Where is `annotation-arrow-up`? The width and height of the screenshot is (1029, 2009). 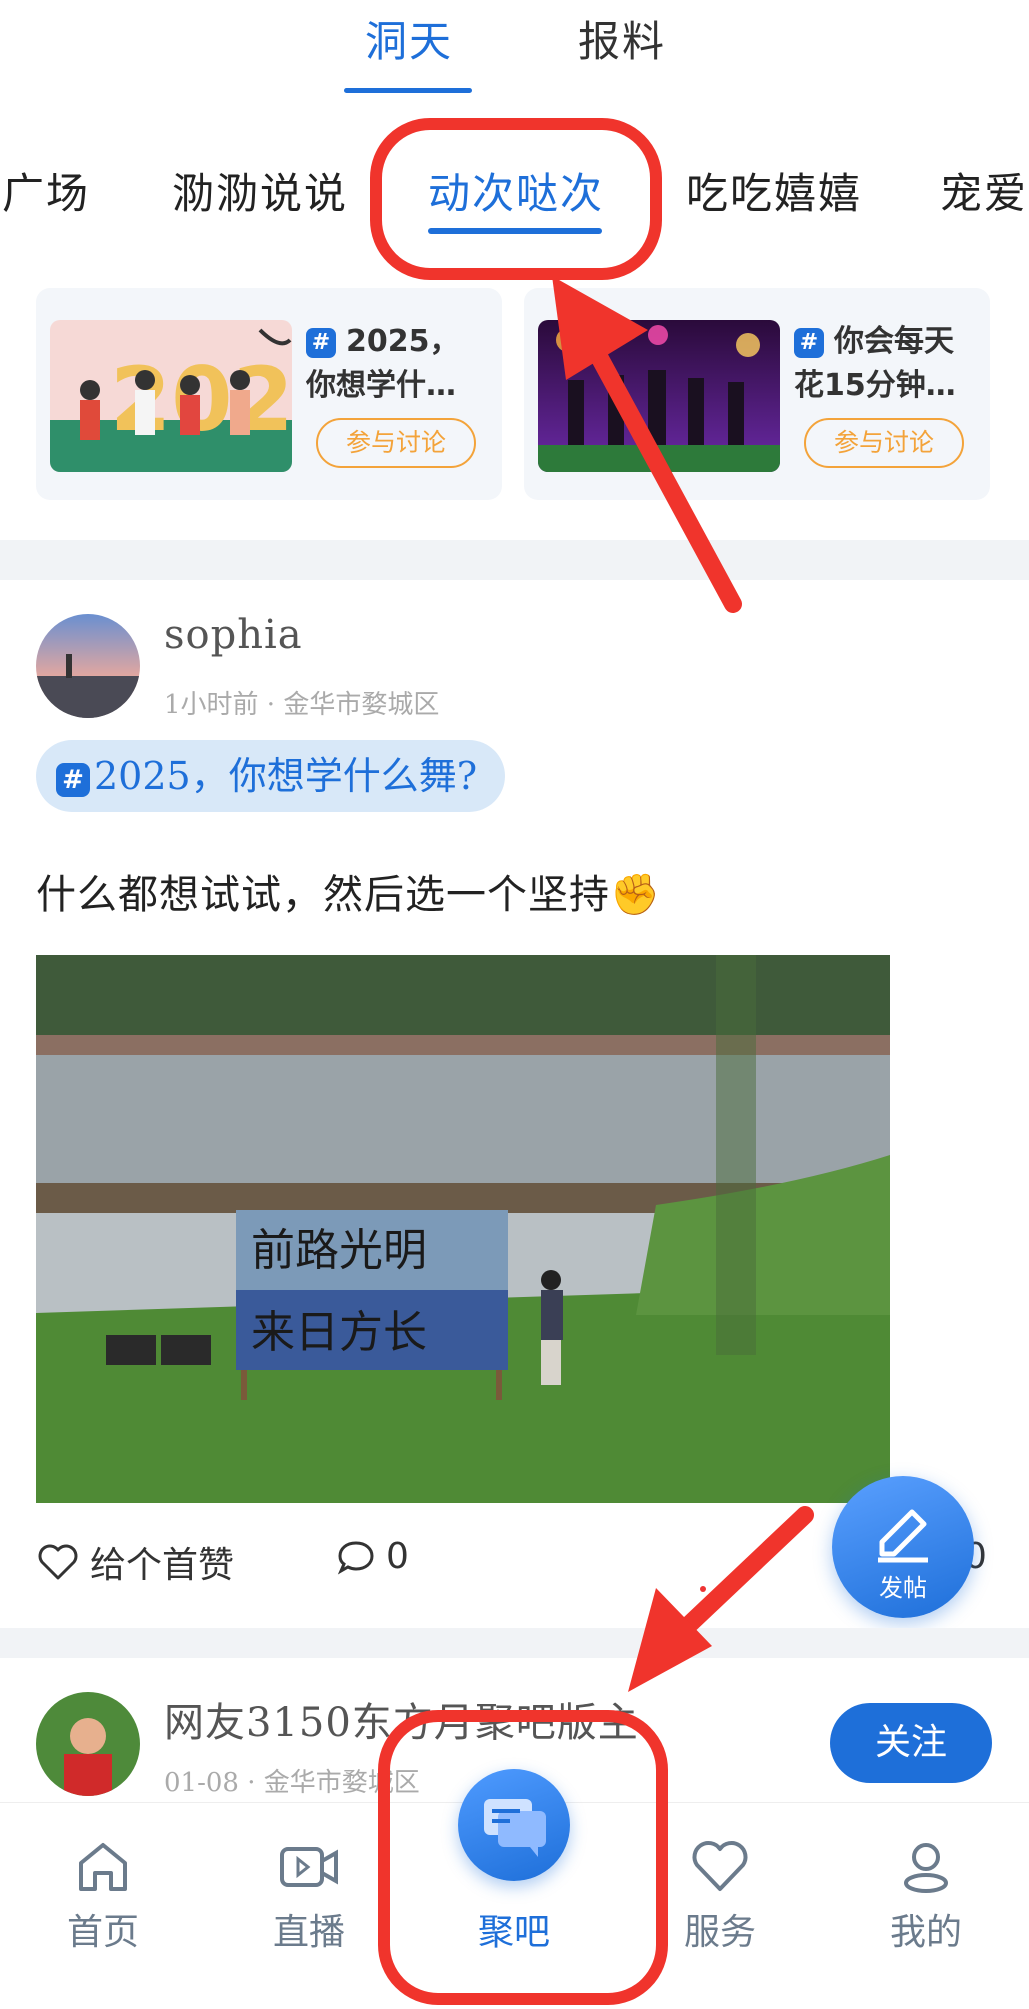 annotation-arrow-up is located at coordinates (647, 444).